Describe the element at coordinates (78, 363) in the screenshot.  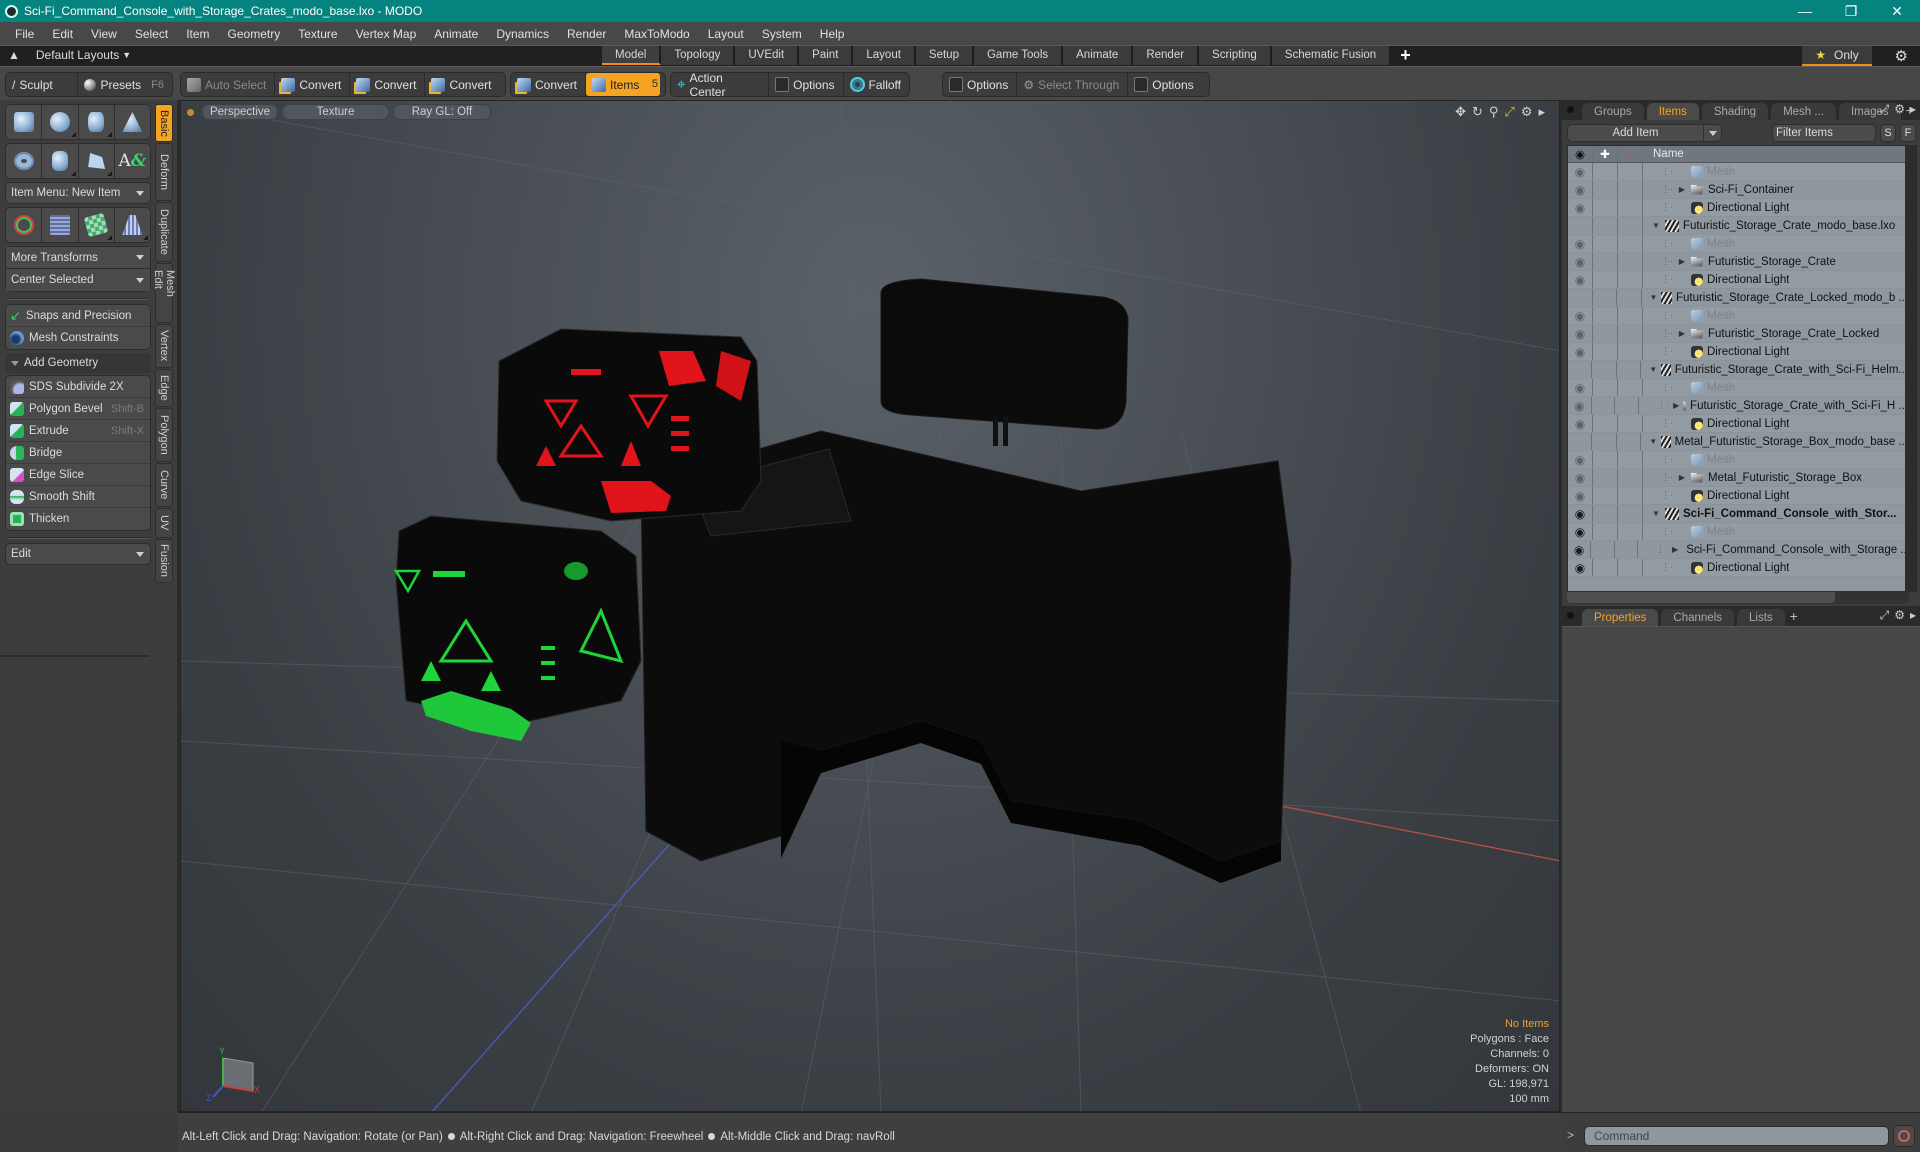
I see `add-geometry-header: Add Geometry` at that location.